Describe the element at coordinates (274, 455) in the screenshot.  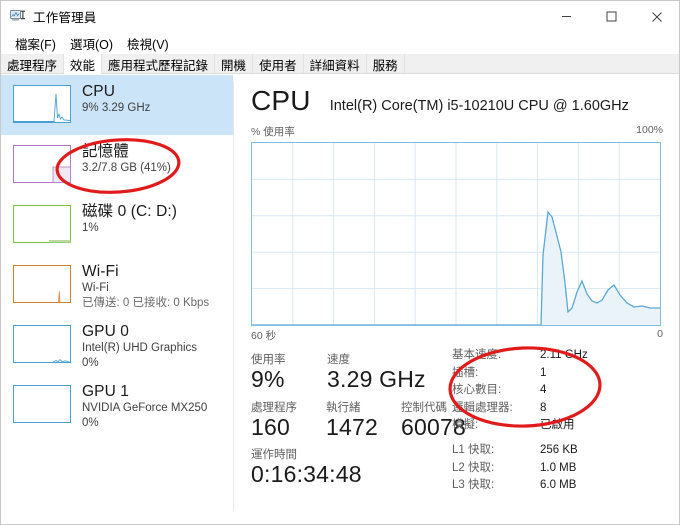
I see `stat-label: 運作時間` at that location.